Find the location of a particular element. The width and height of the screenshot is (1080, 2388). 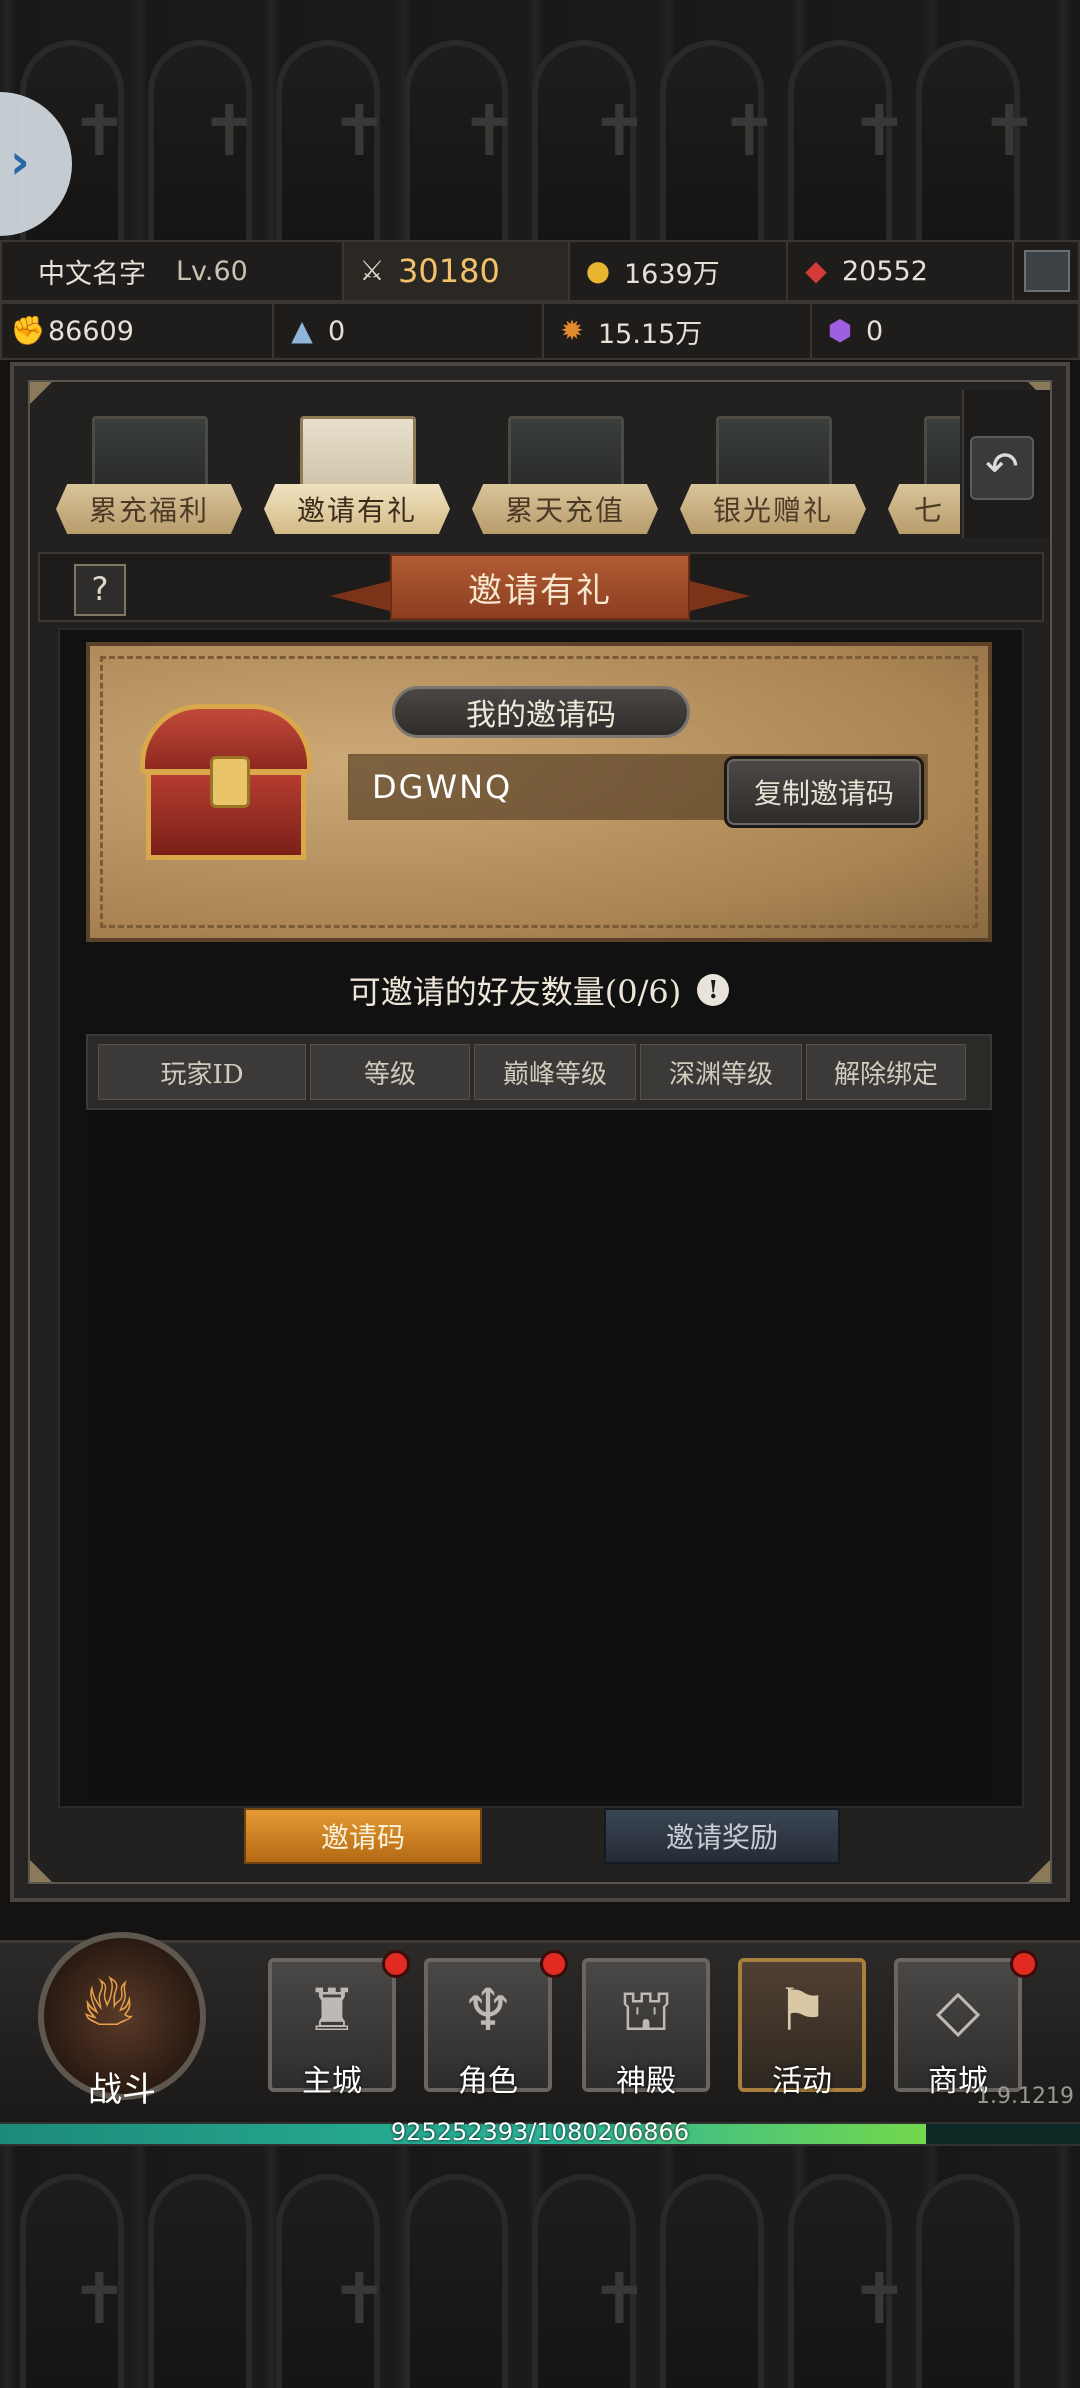

emblem-value: 15.15万 is located at coordinates (650, 334).